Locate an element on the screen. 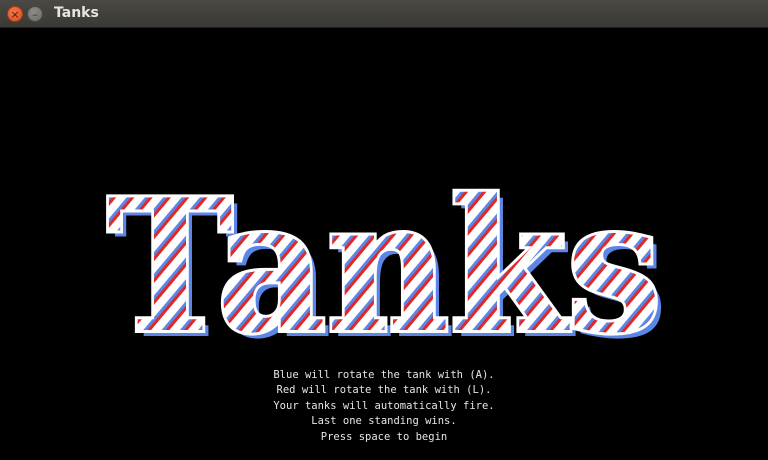  instruction-fire: Your tanks will automatically fire. is located at coordinates (384, 405).